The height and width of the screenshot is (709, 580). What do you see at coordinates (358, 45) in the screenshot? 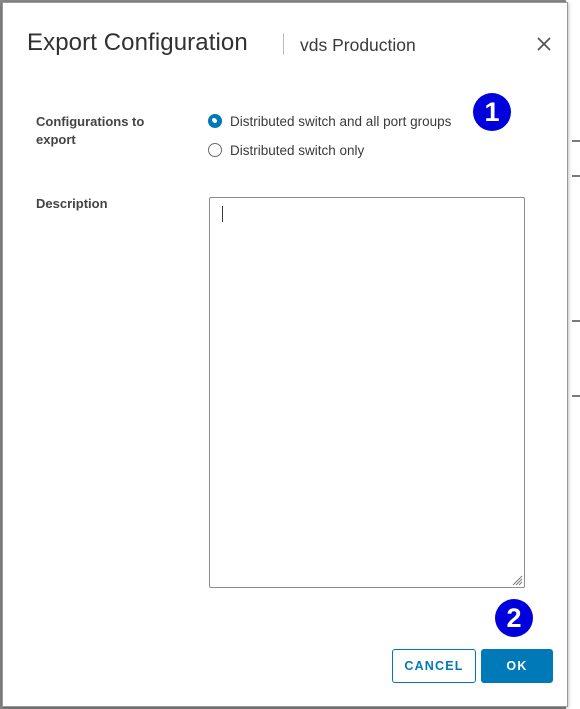
I see `dialog-subtitle: vds Production` at bounding box center [358, 45].